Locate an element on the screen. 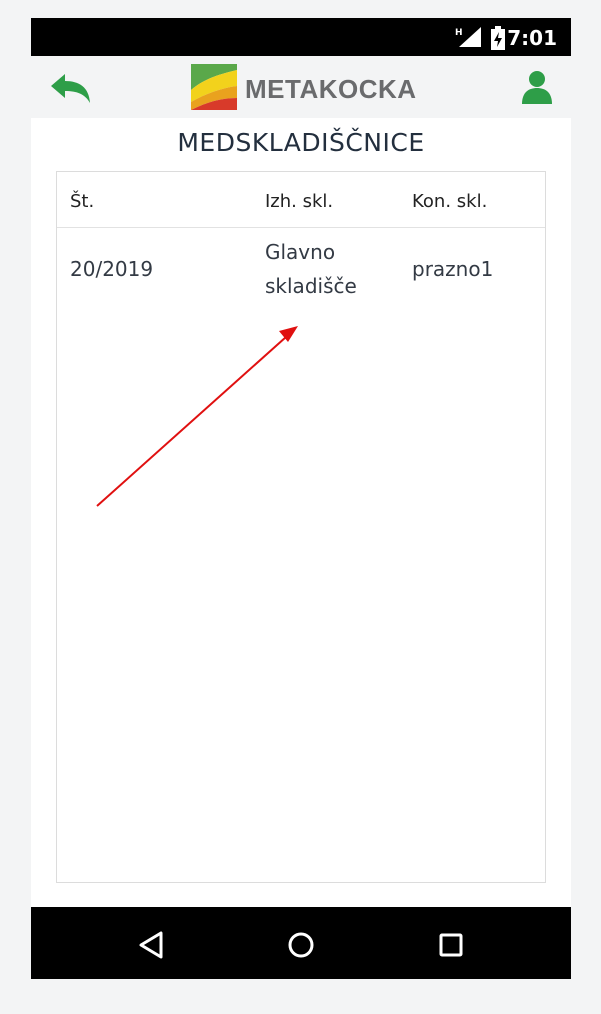 This screenshot has width=601, height=1014. status-time: 7:01 is located at coordinates (532, 38).